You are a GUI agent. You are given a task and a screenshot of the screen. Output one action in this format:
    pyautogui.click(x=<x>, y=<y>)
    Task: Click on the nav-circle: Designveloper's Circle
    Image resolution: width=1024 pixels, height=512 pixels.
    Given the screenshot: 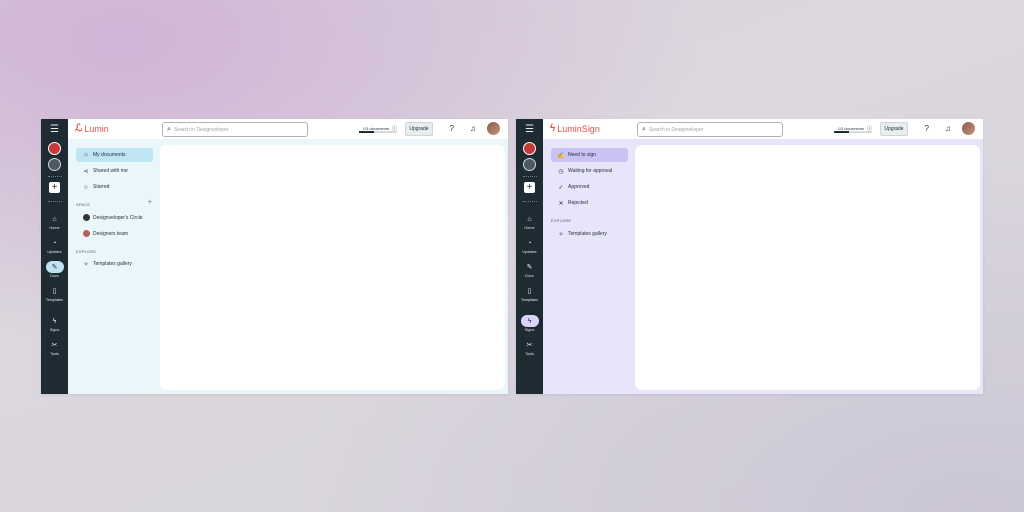 What is the action you would take?
    pyautogui.click(x=114, y=218)
    